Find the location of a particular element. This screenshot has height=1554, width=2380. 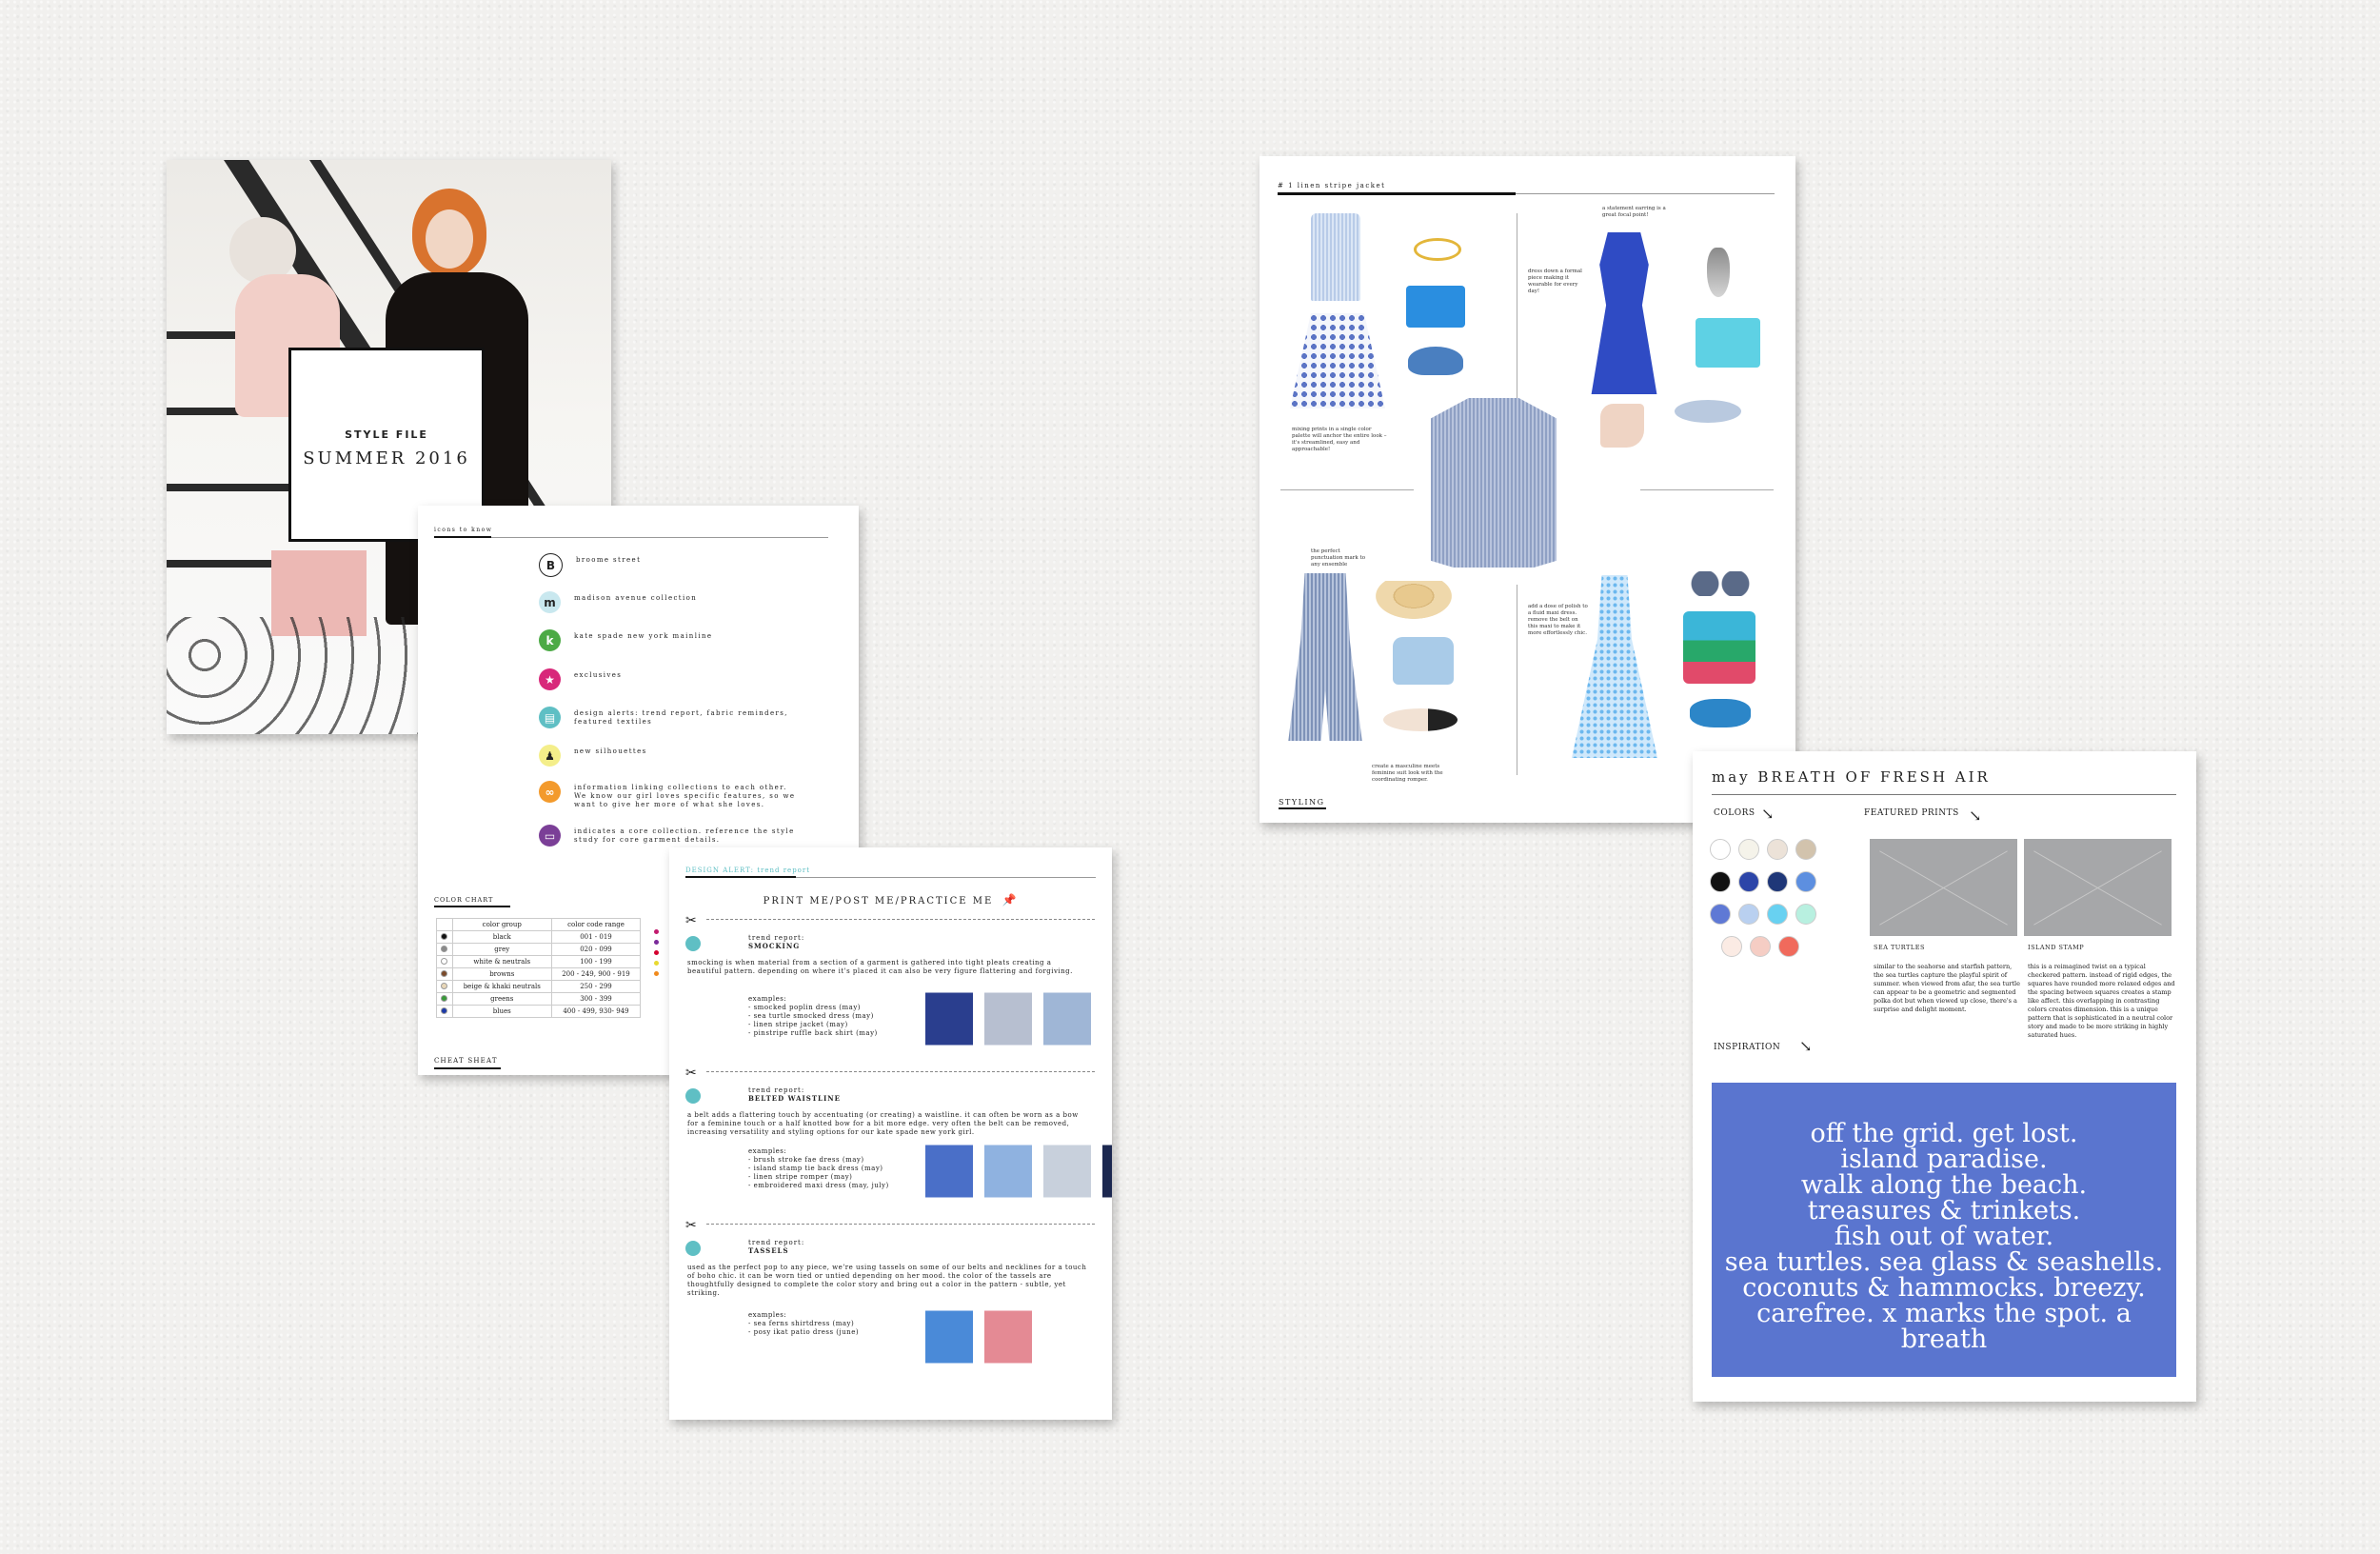

color-chart-rule is located at coordinates (472, 906).